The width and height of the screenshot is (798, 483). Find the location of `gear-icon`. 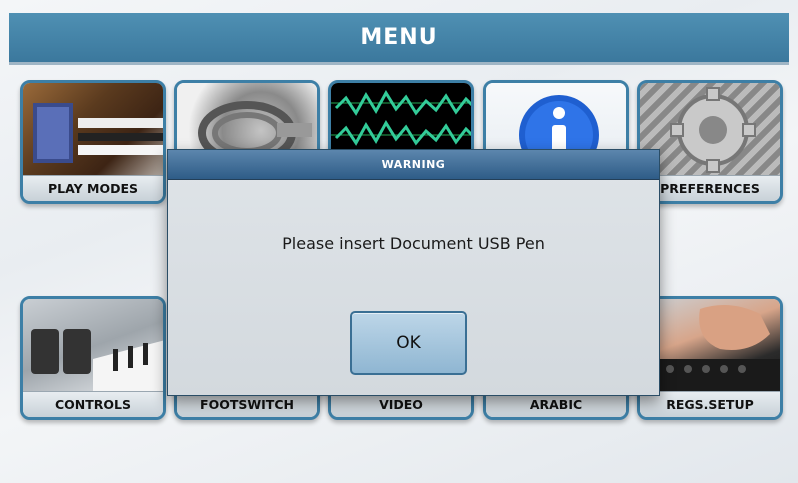

gear-icon is located at coordinates (710, 130).